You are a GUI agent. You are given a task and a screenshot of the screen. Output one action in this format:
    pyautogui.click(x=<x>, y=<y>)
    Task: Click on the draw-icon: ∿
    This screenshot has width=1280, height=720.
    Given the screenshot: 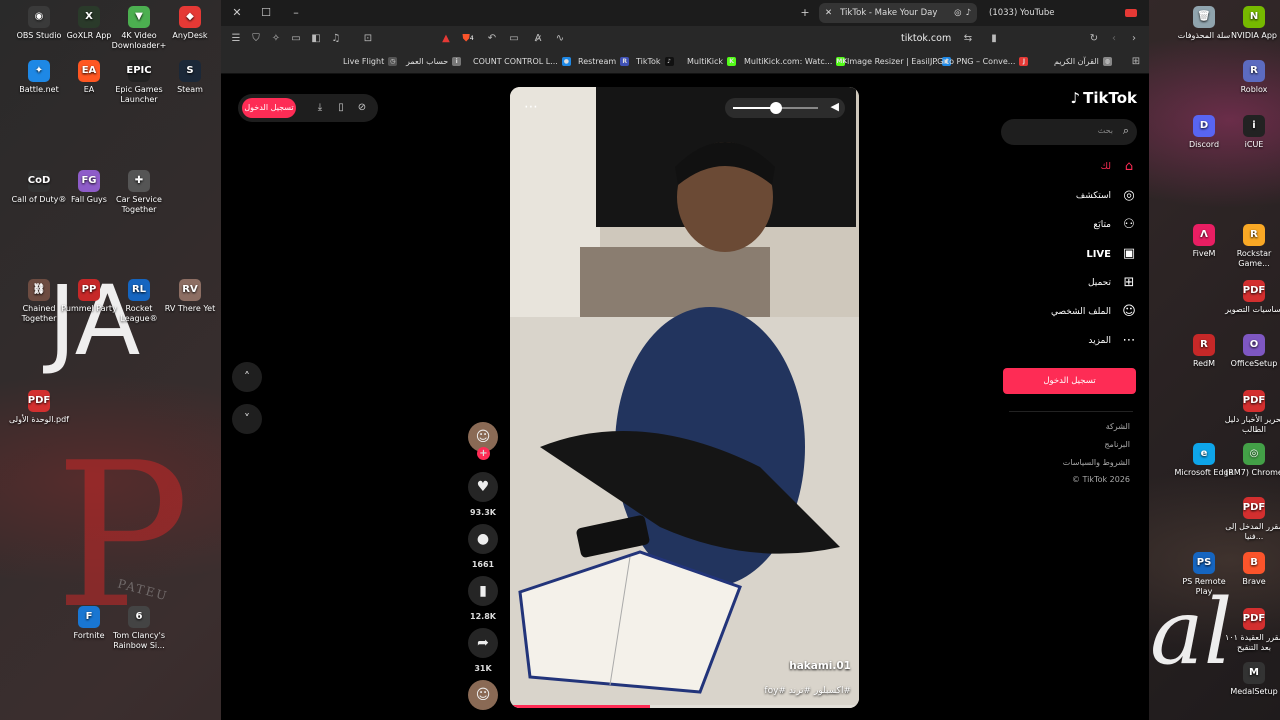 What is the action you would take?
    pyautogui.click(x=560, y=39)
    